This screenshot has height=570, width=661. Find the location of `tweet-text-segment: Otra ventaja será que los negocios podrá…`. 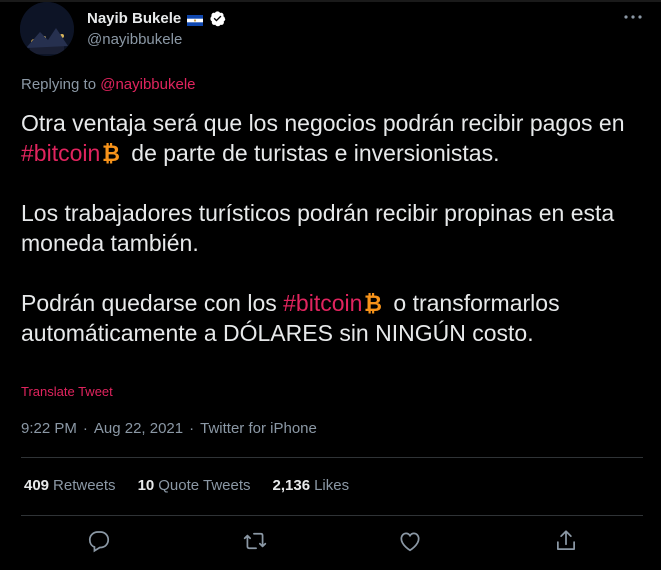

tweet-text-segment: Otra ventaja será que los negocios podrá… is located at coordinates (323, 123).